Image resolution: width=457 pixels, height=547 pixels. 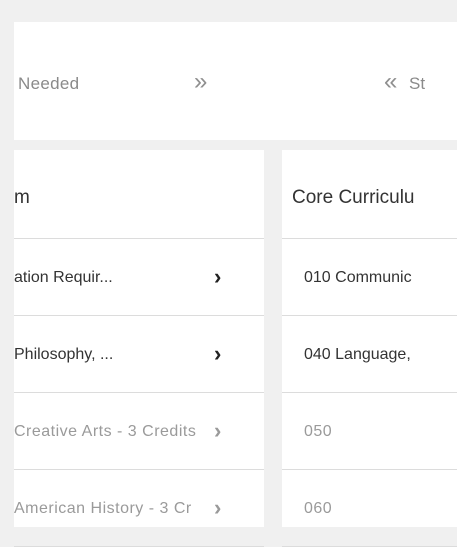 I want to click on list-item: American History - 3 Cr ›, so click(x=139, y=508).